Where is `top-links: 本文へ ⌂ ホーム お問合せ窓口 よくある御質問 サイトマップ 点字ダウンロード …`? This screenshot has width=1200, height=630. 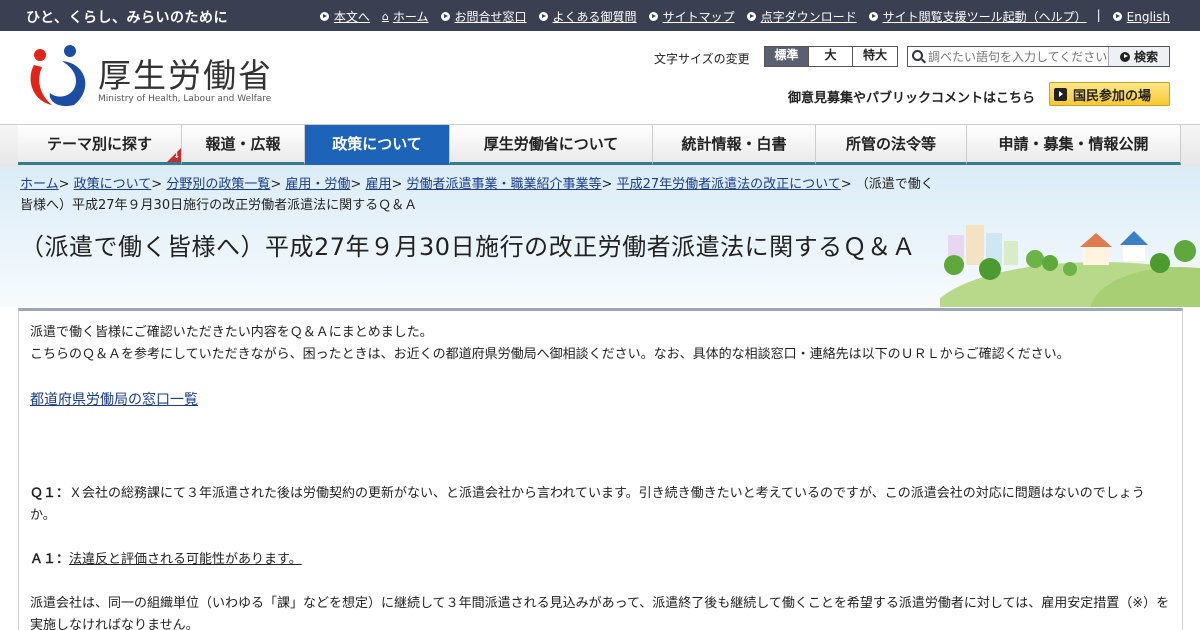
top-links: 本文へ ⌂ ホーム お問合せ窓口 よくある御質問 サイトマップ 点字ダウンロード … is located at coordinates (739, 16).